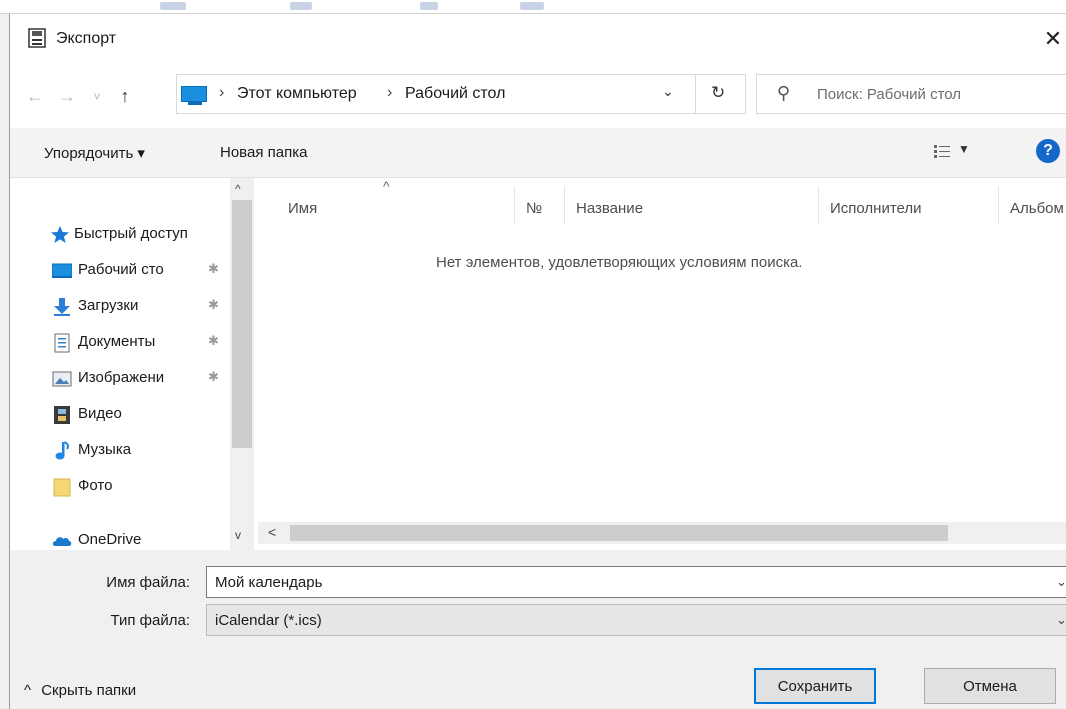  Describe the element at coordinates (62, 270) in the screenshot. I see `desktop-icon` at that location.